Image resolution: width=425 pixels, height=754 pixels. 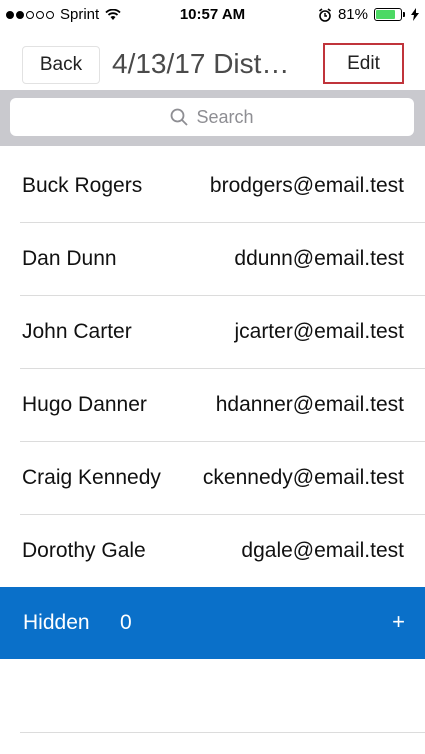 I want to click on contact-name: Craig Kennedy, so click(x=91, y=477).